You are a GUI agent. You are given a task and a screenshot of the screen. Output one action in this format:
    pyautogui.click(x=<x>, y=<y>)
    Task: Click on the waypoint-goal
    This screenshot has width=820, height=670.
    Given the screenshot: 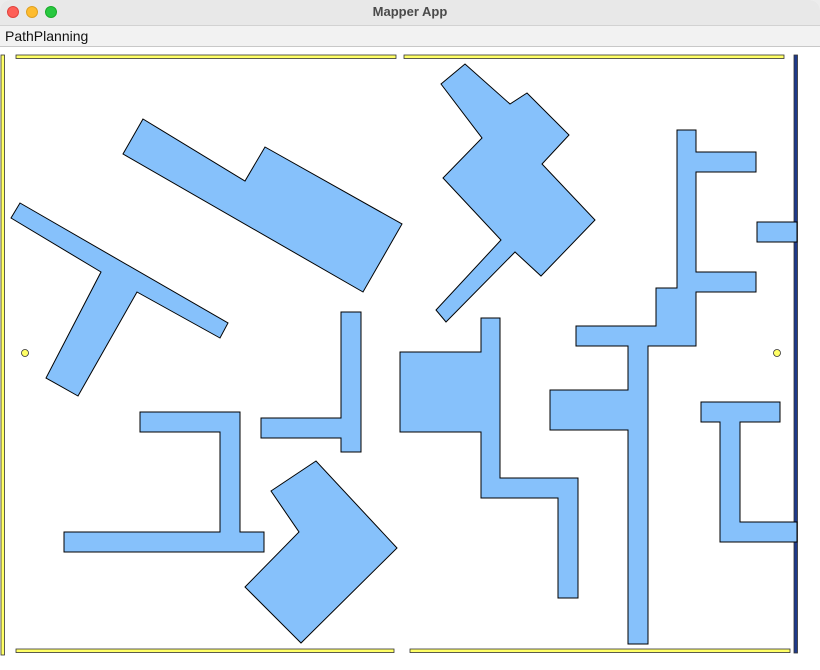 What is the action you would take?
    pyautogui.click(x=777, y=353)
    